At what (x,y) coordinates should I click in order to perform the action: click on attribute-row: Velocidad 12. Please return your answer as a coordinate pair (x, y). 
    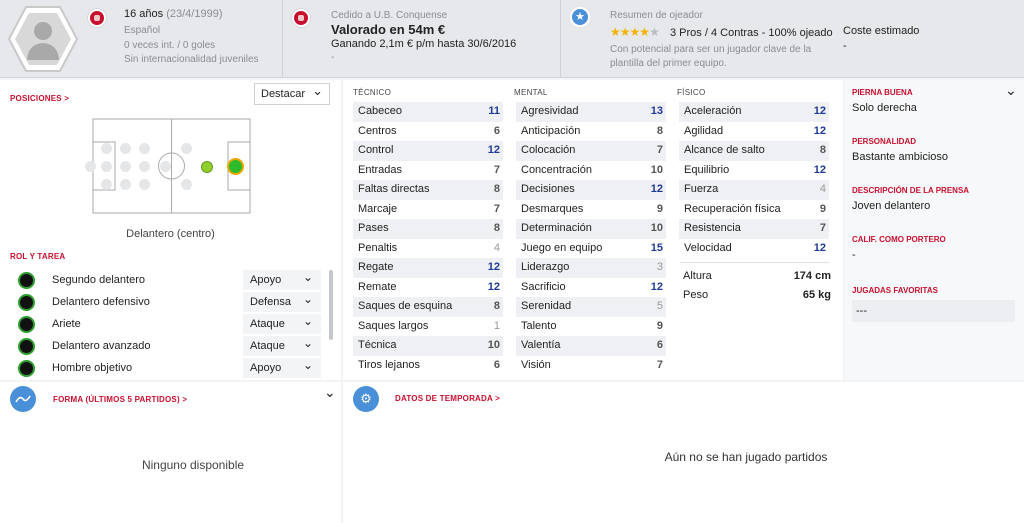
    Looking at the image, I should click on (754, 249).